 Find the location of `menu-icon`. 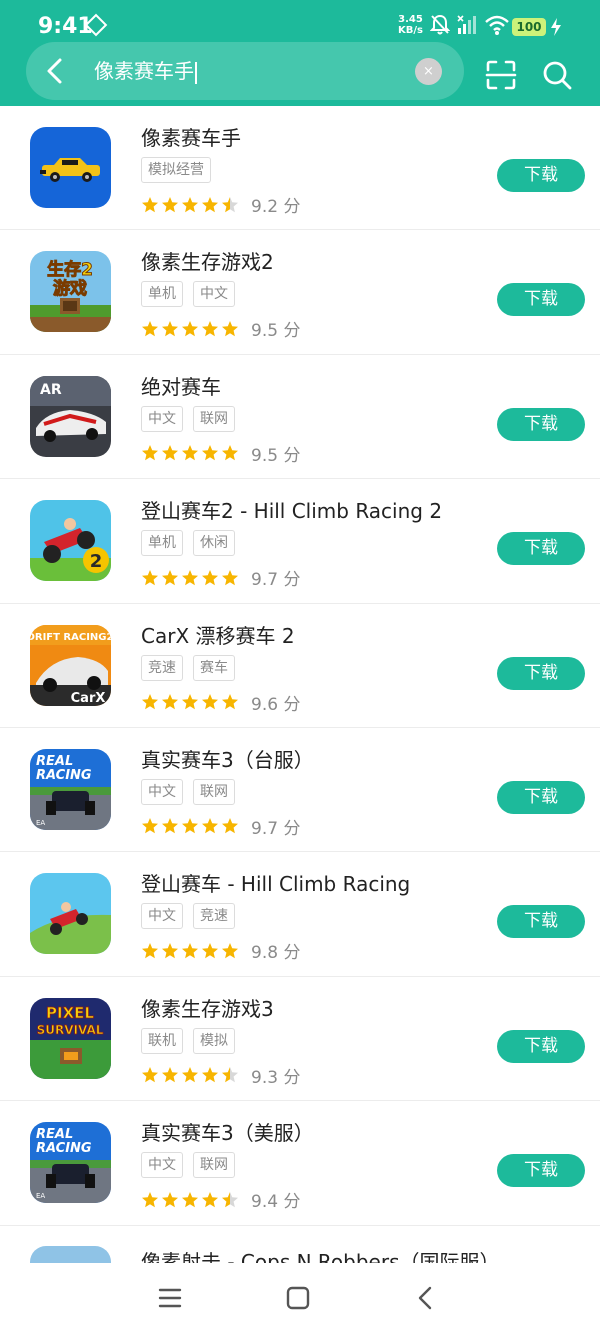

menu-icon is located at coordinates (170, 1298).